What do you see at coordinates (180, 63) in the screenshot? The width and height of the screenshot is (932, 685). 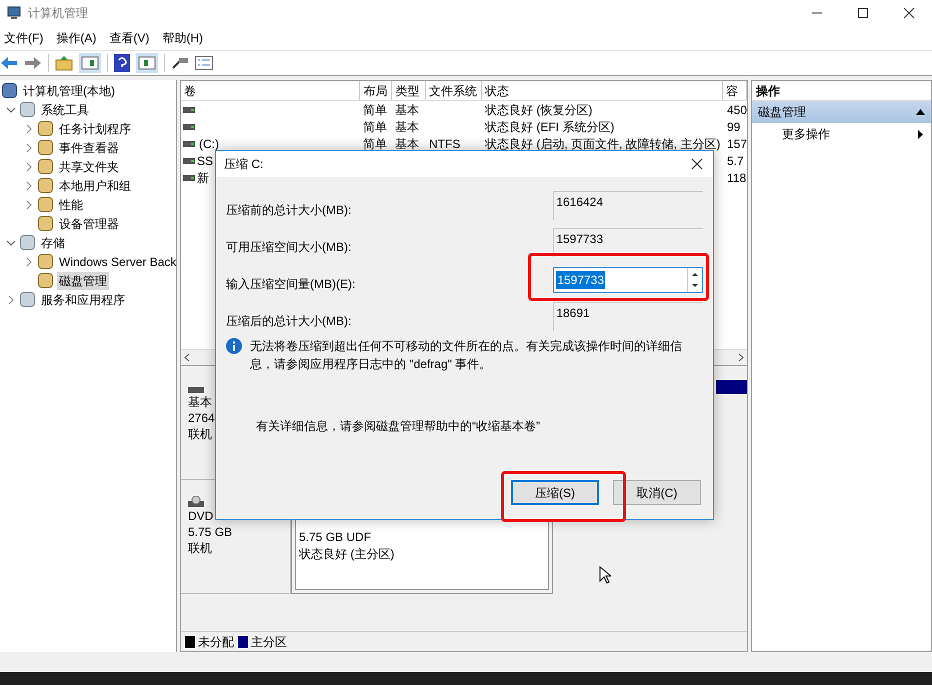 I see `connect-icon` at bounding box center [180, 63].